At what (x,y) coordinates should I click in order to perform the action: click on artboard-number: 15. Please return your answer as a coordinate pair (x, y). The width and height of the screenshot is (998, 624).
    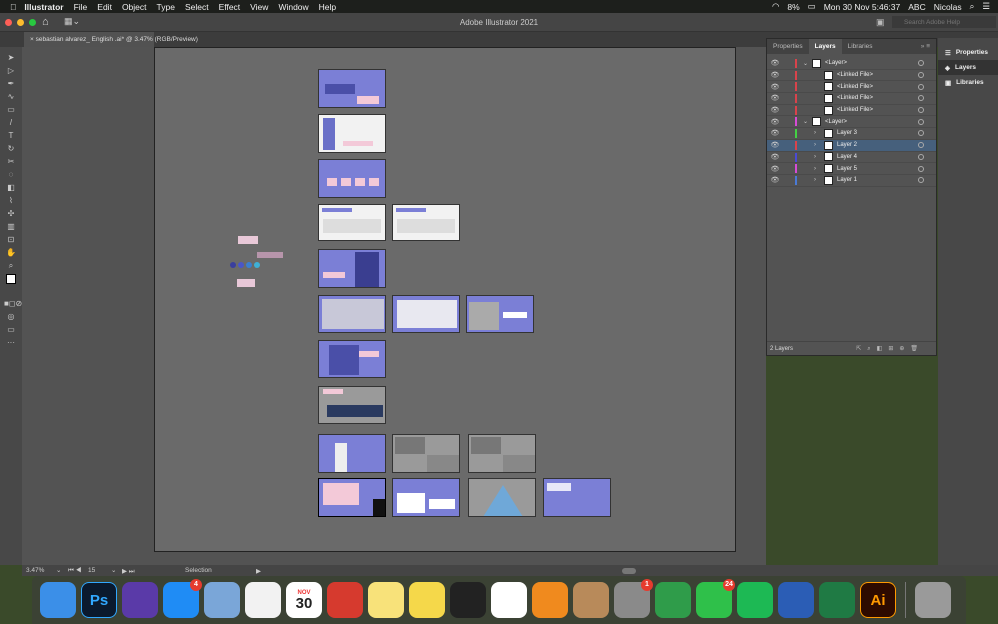
    Looking at the image, I should click on (91, 570).